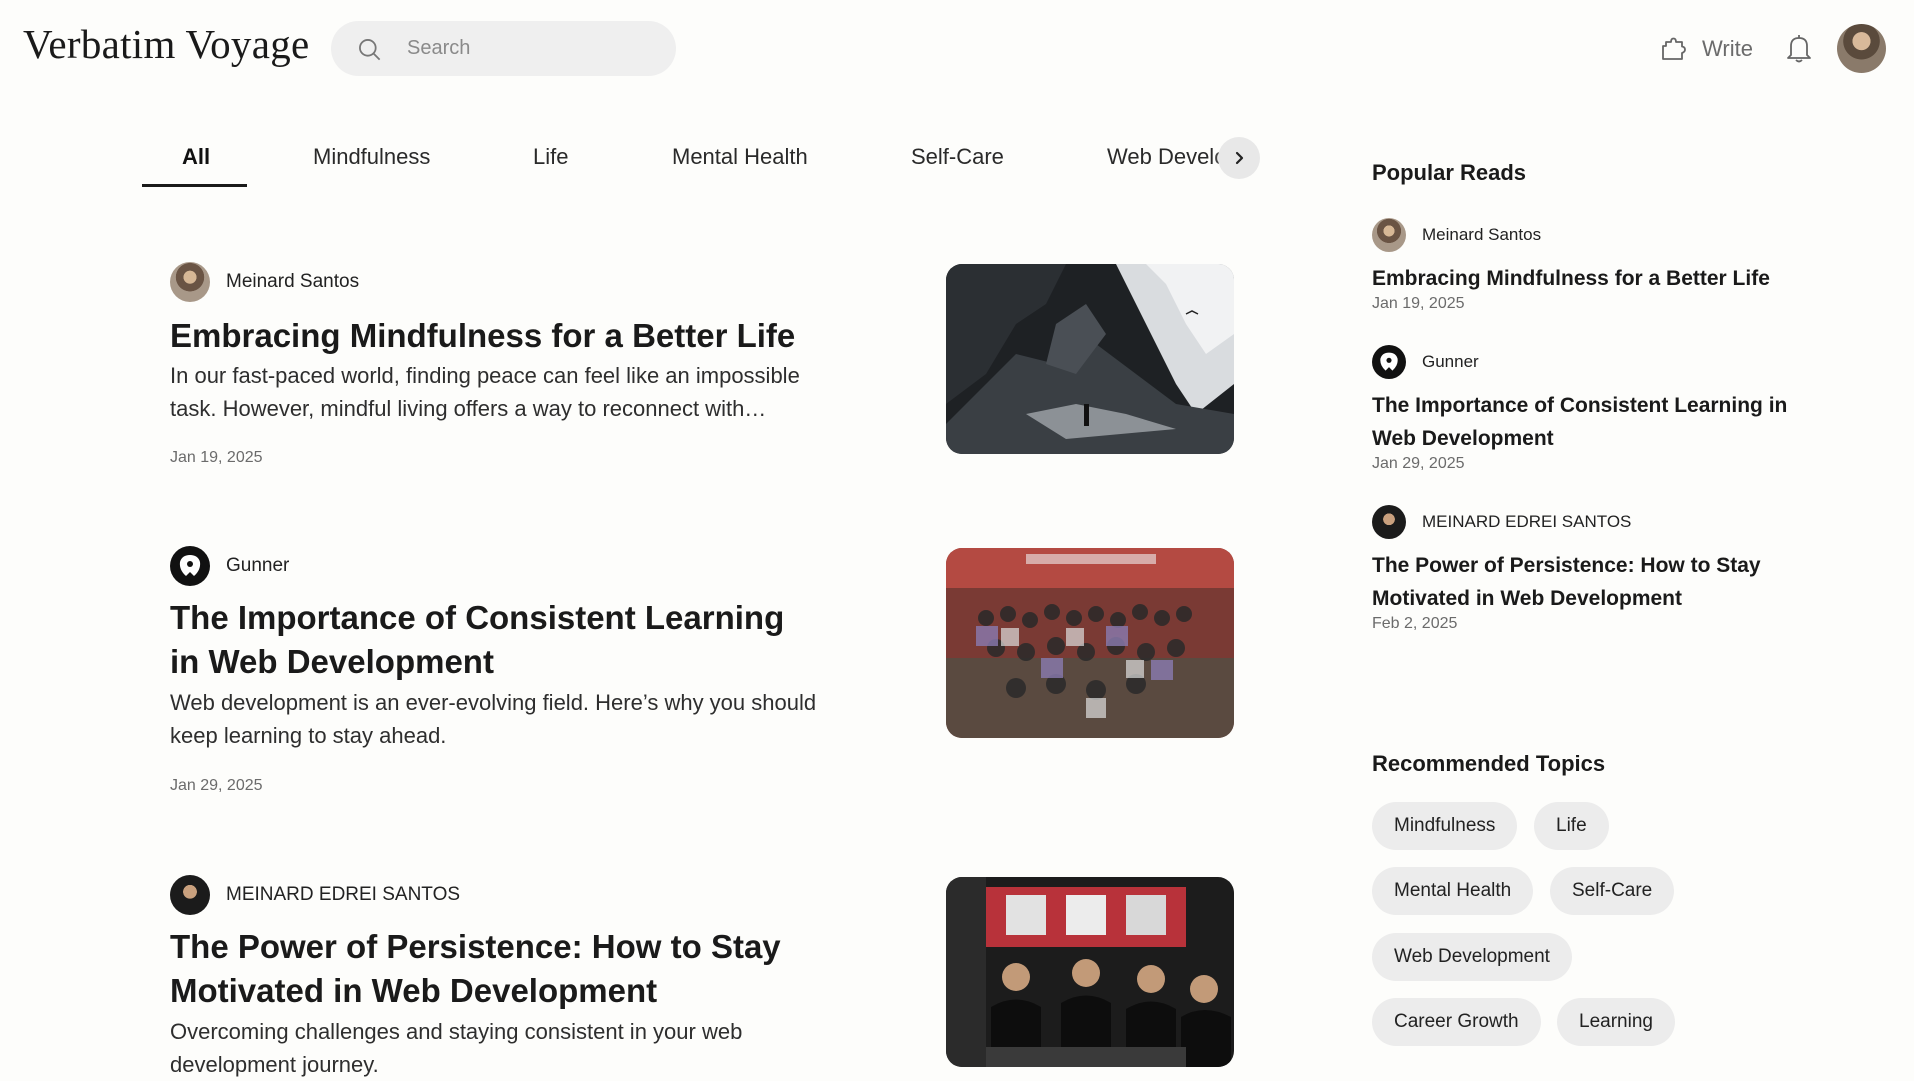  I want to click on article-author: Meinard Santos, so click(264, 282).